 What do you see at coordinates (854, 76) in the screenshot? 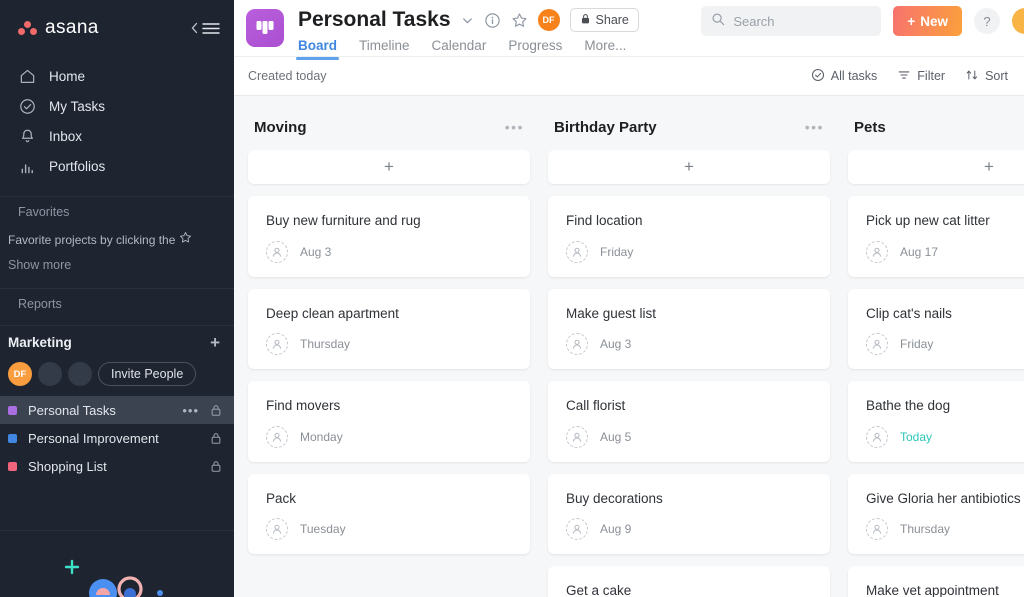
I see `all-tasks-label: All tasks` at bounding box center [854, 76].